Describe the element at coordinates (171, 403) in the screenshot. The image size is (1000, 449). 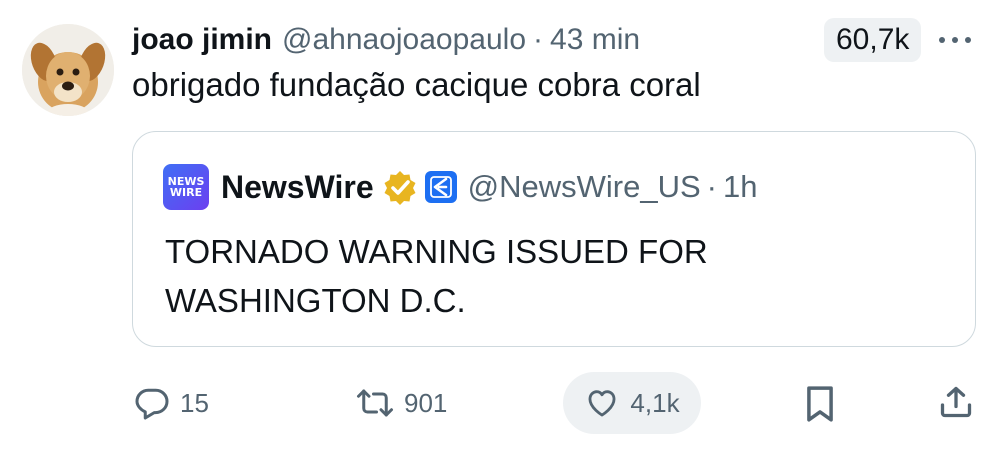
I see `reply-button: 15` at that location.